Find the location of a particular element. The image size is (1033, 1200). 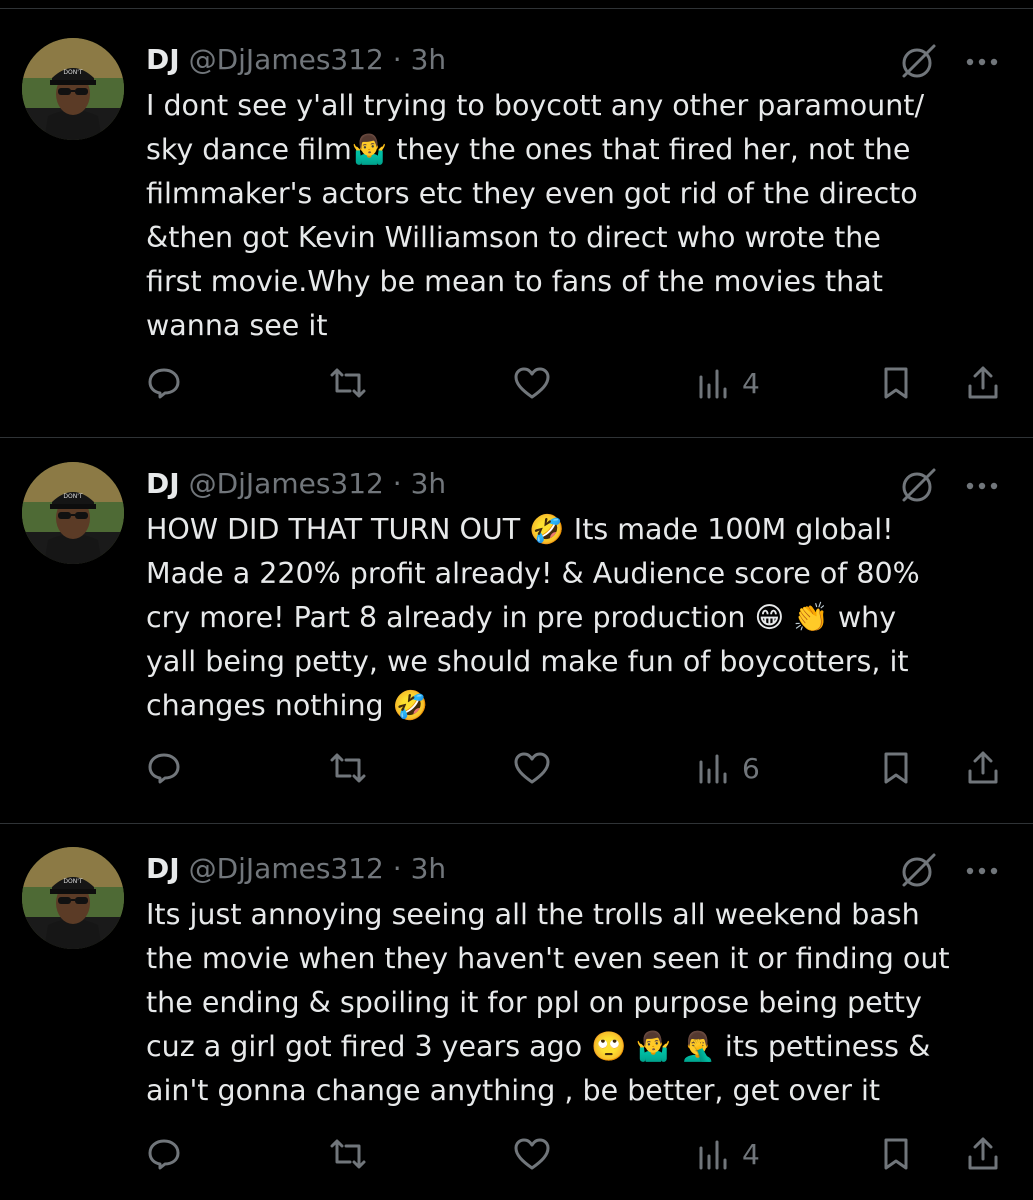

tweet-actions: 6 is located at coordinates (581, 768).